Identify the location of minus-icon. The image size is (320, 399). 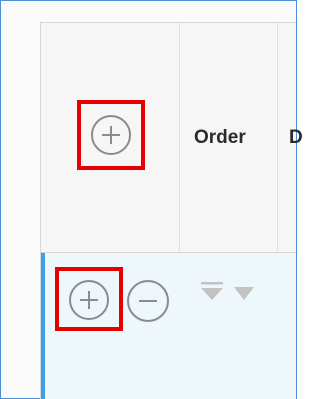
(148, 301).